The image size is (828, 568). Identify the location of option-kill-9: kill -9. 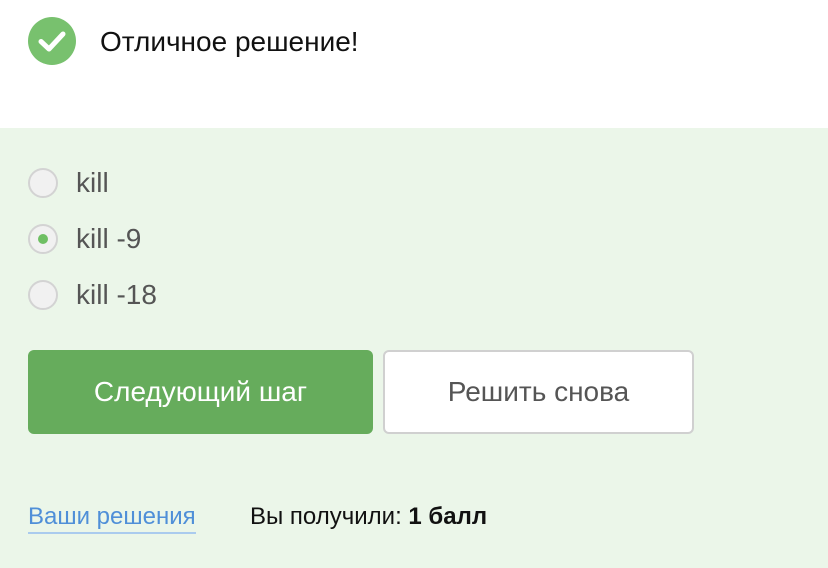
(84, 239).